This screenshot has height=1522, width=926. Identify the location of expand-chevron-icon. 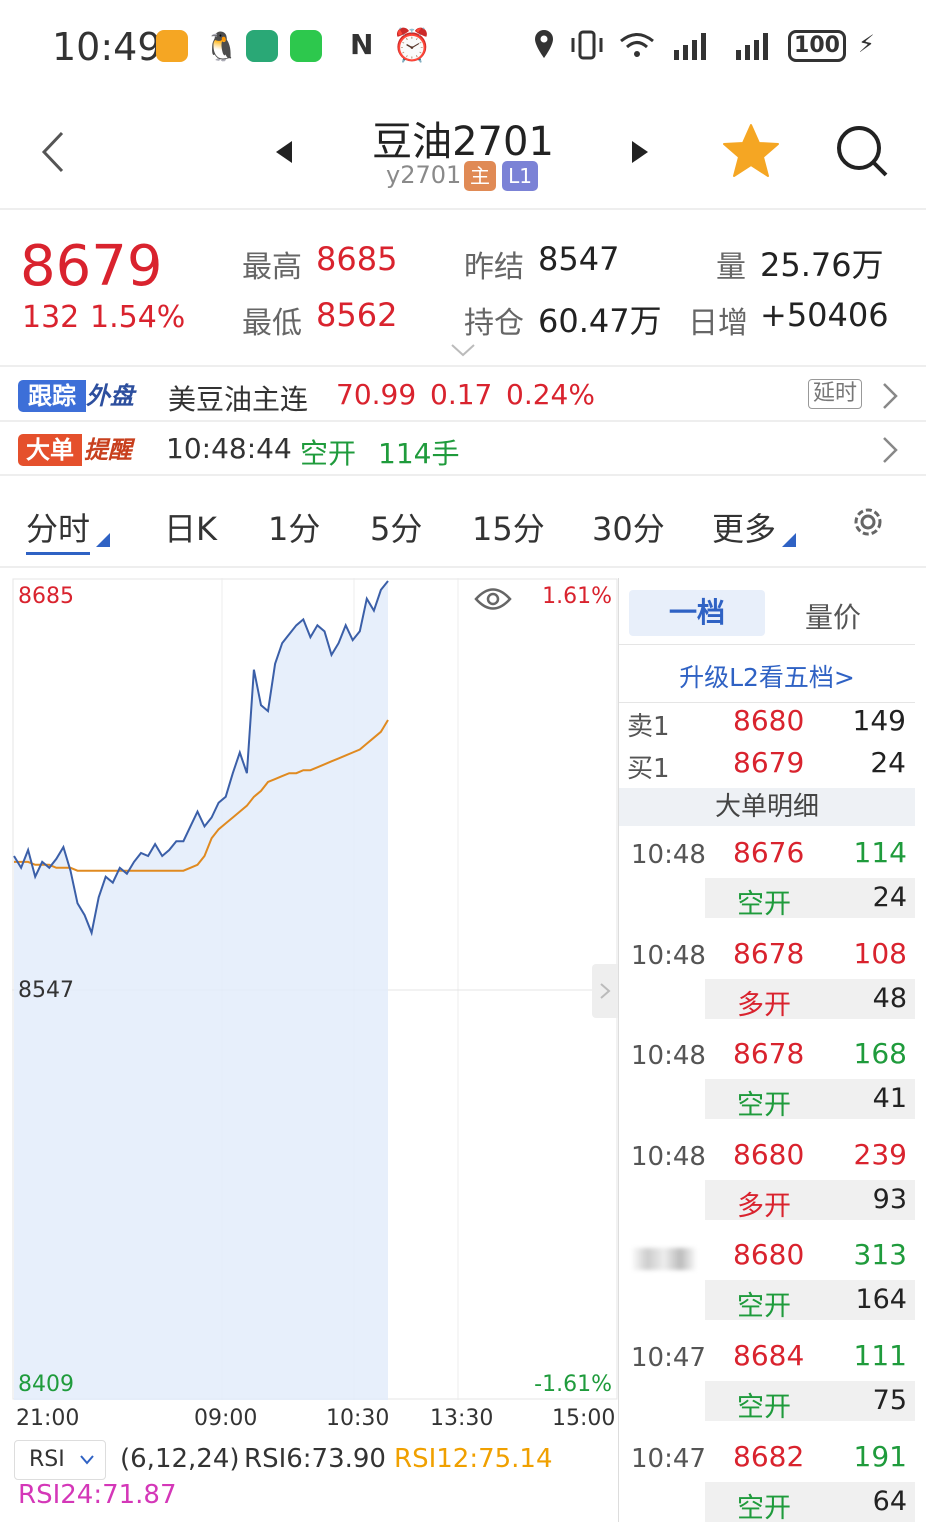
(463, 349).